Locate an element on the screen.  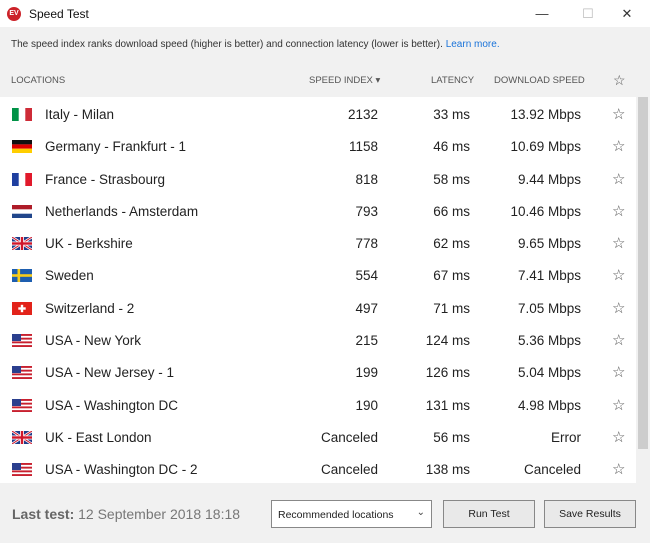
window-title: Speed Test is located at coordinates (59, 13).